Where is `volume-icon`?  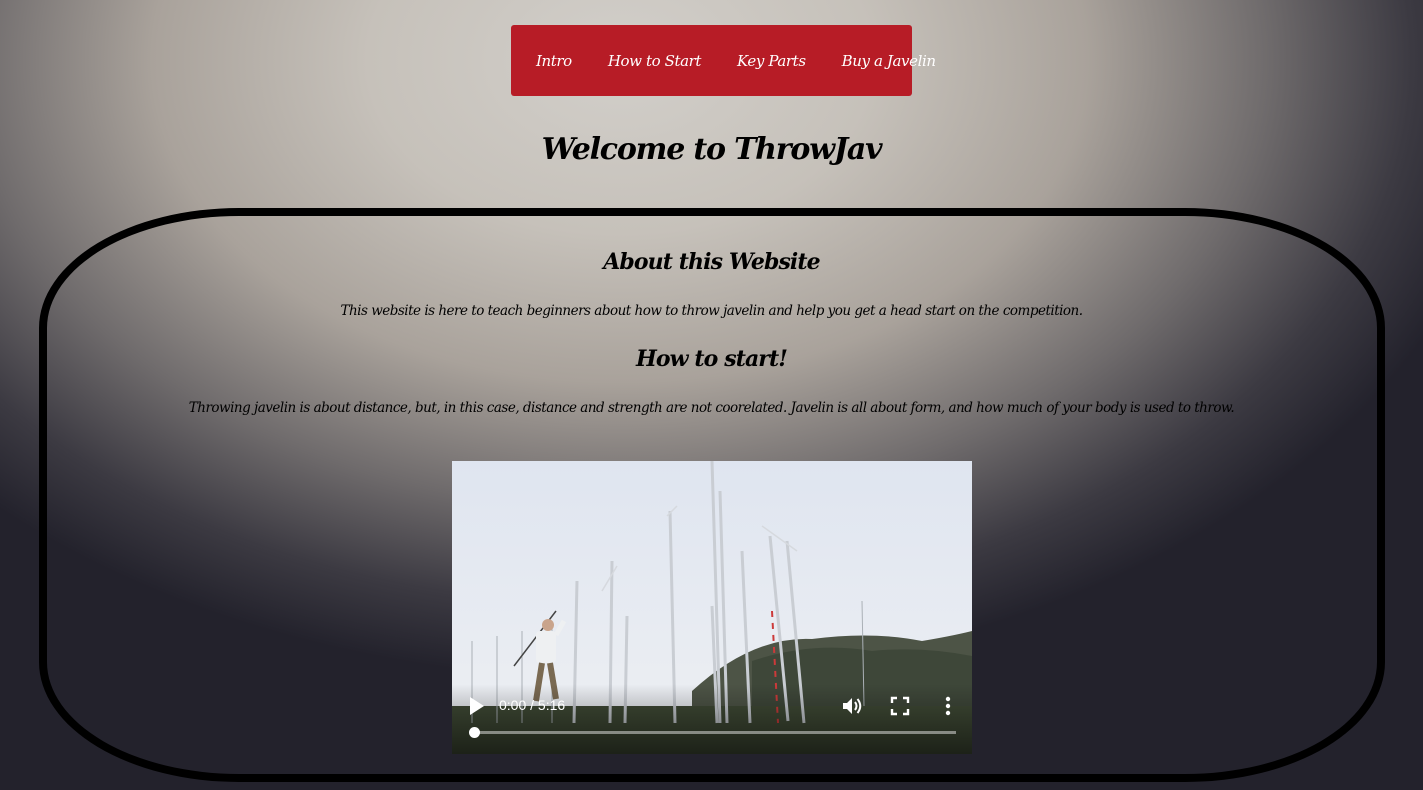 volume-icon is located at coordinates (852, 706).